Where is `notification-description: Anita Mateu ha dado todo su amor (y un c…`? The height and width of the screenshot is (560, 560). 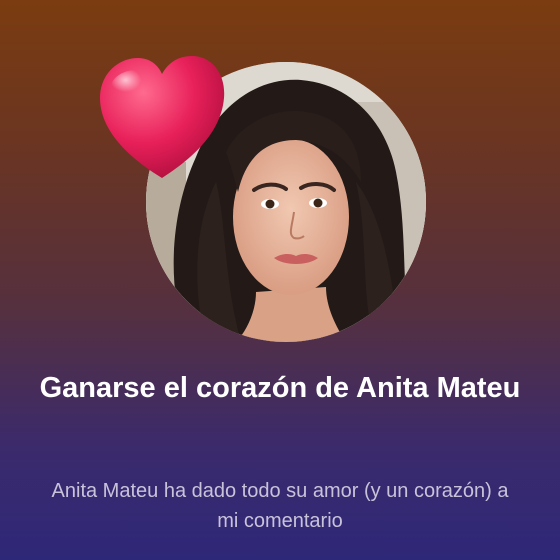 notification-description: Anita Mateu ha dado todo su amor (y un c… is located at coordinates (280, 506).